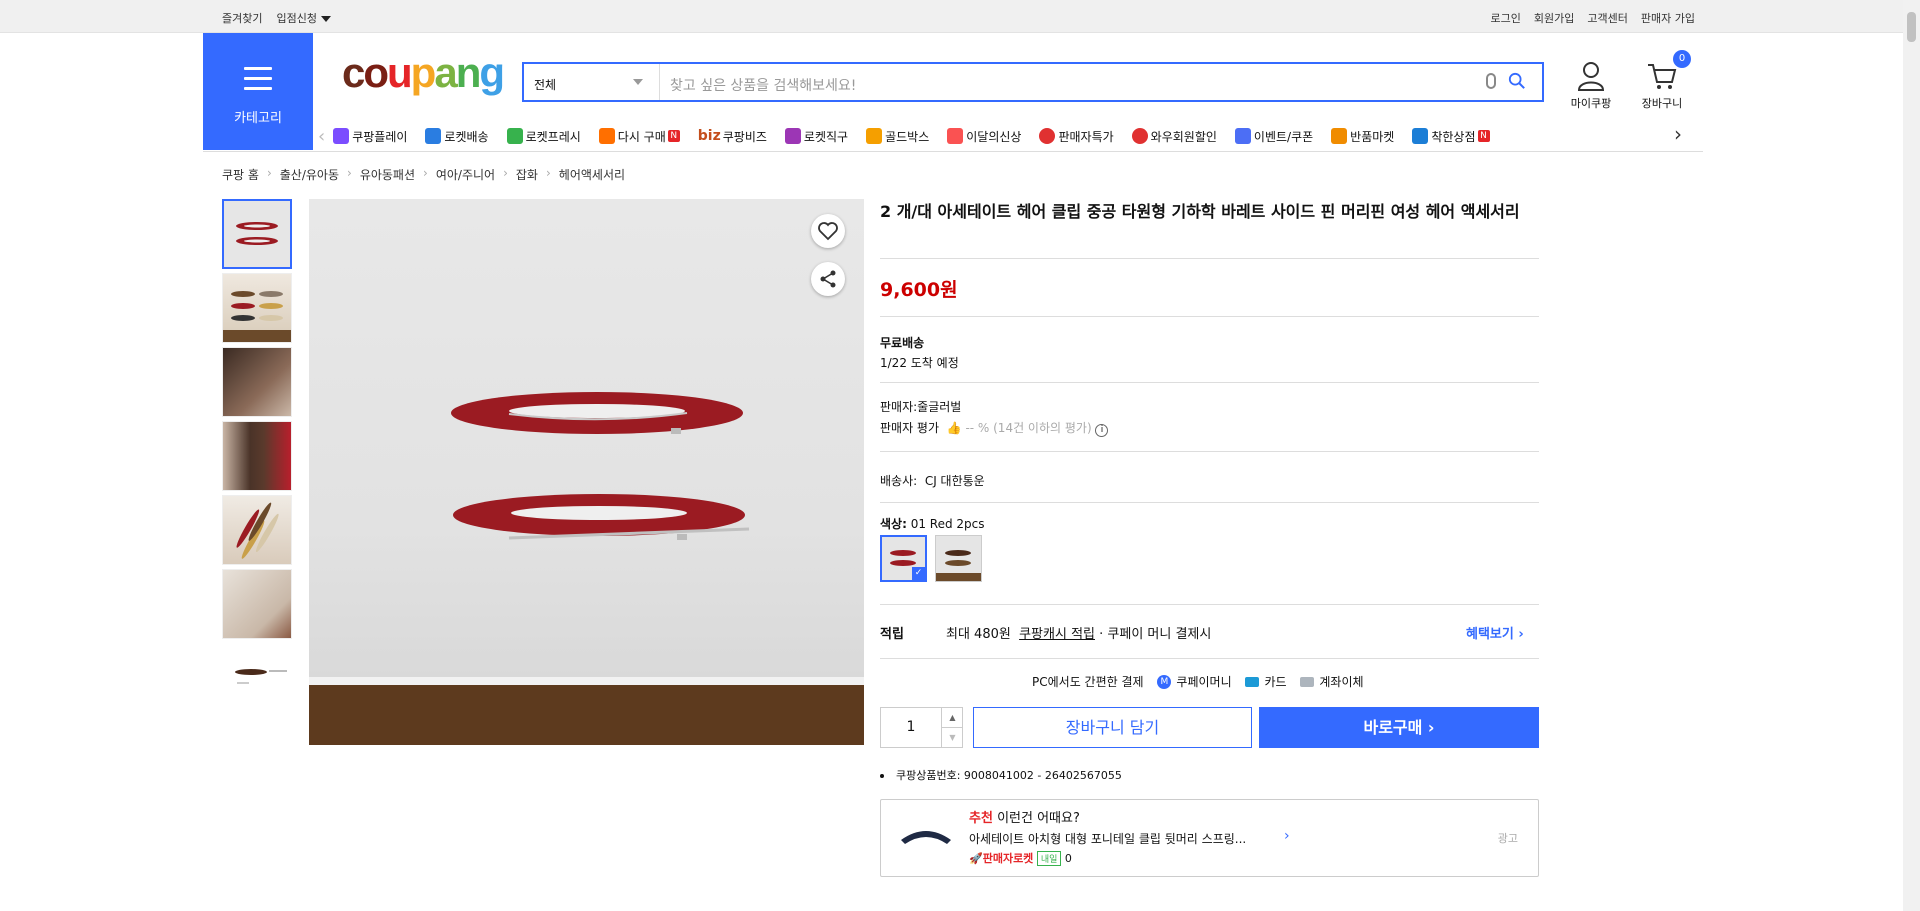 This screenshot has height=911, width=1920. Describe the element at coordinates (955, 136) in the screenshot. I see `new-icon` at that location.